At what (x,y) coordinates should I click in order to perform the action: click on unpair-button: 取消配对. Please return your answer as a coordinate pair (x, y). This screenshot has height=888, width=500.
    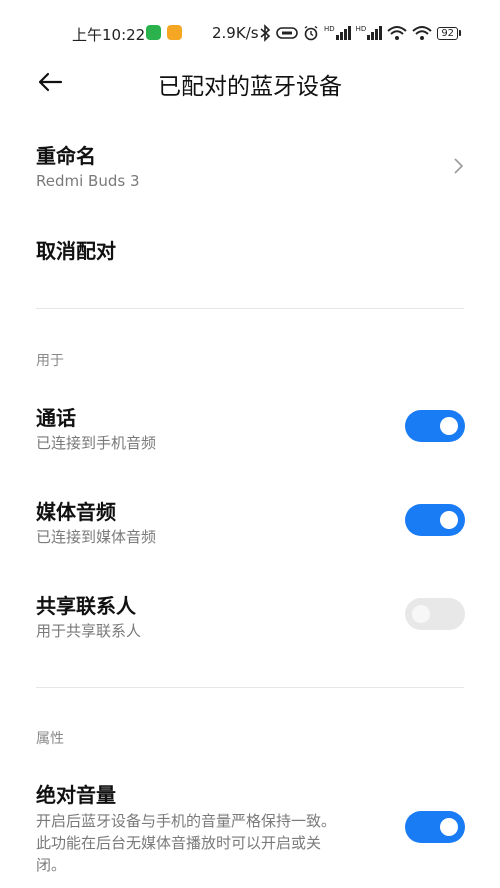
    Looking at the image, I should click on (76, 249).